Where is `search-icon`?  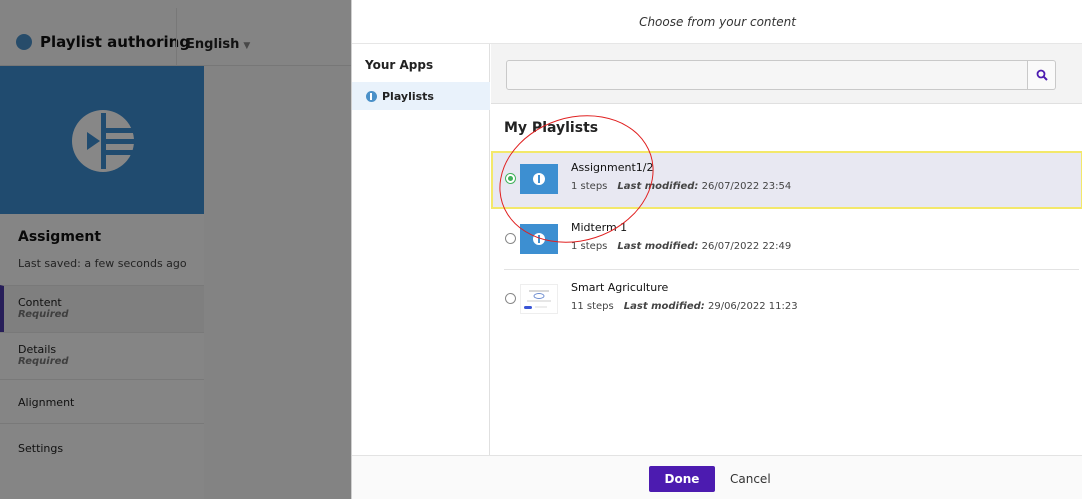 search-icon is located at coordinates (1042, 75).